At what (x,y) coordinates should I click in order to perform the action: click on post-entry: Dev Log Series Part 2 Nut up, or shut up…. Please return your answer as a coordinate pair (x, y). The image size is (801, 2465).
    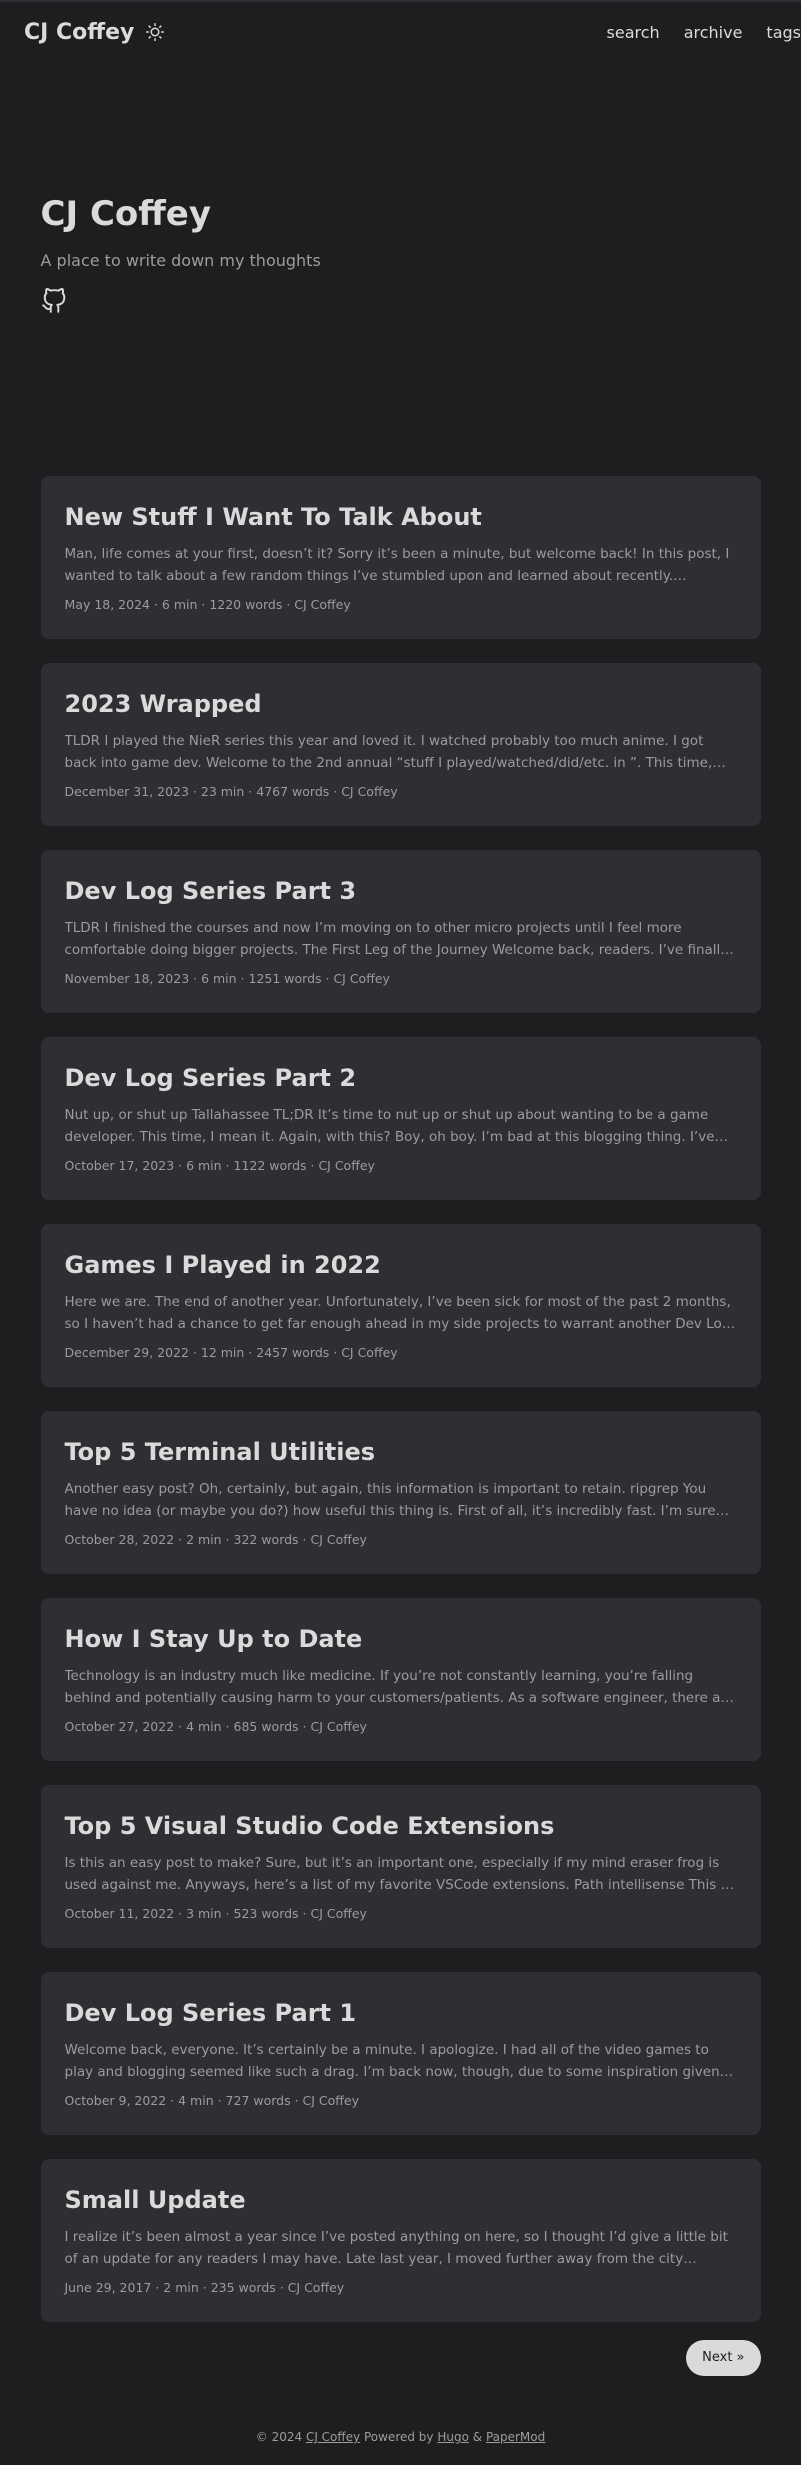
    Looking at the image, I should click on (400, 1118).